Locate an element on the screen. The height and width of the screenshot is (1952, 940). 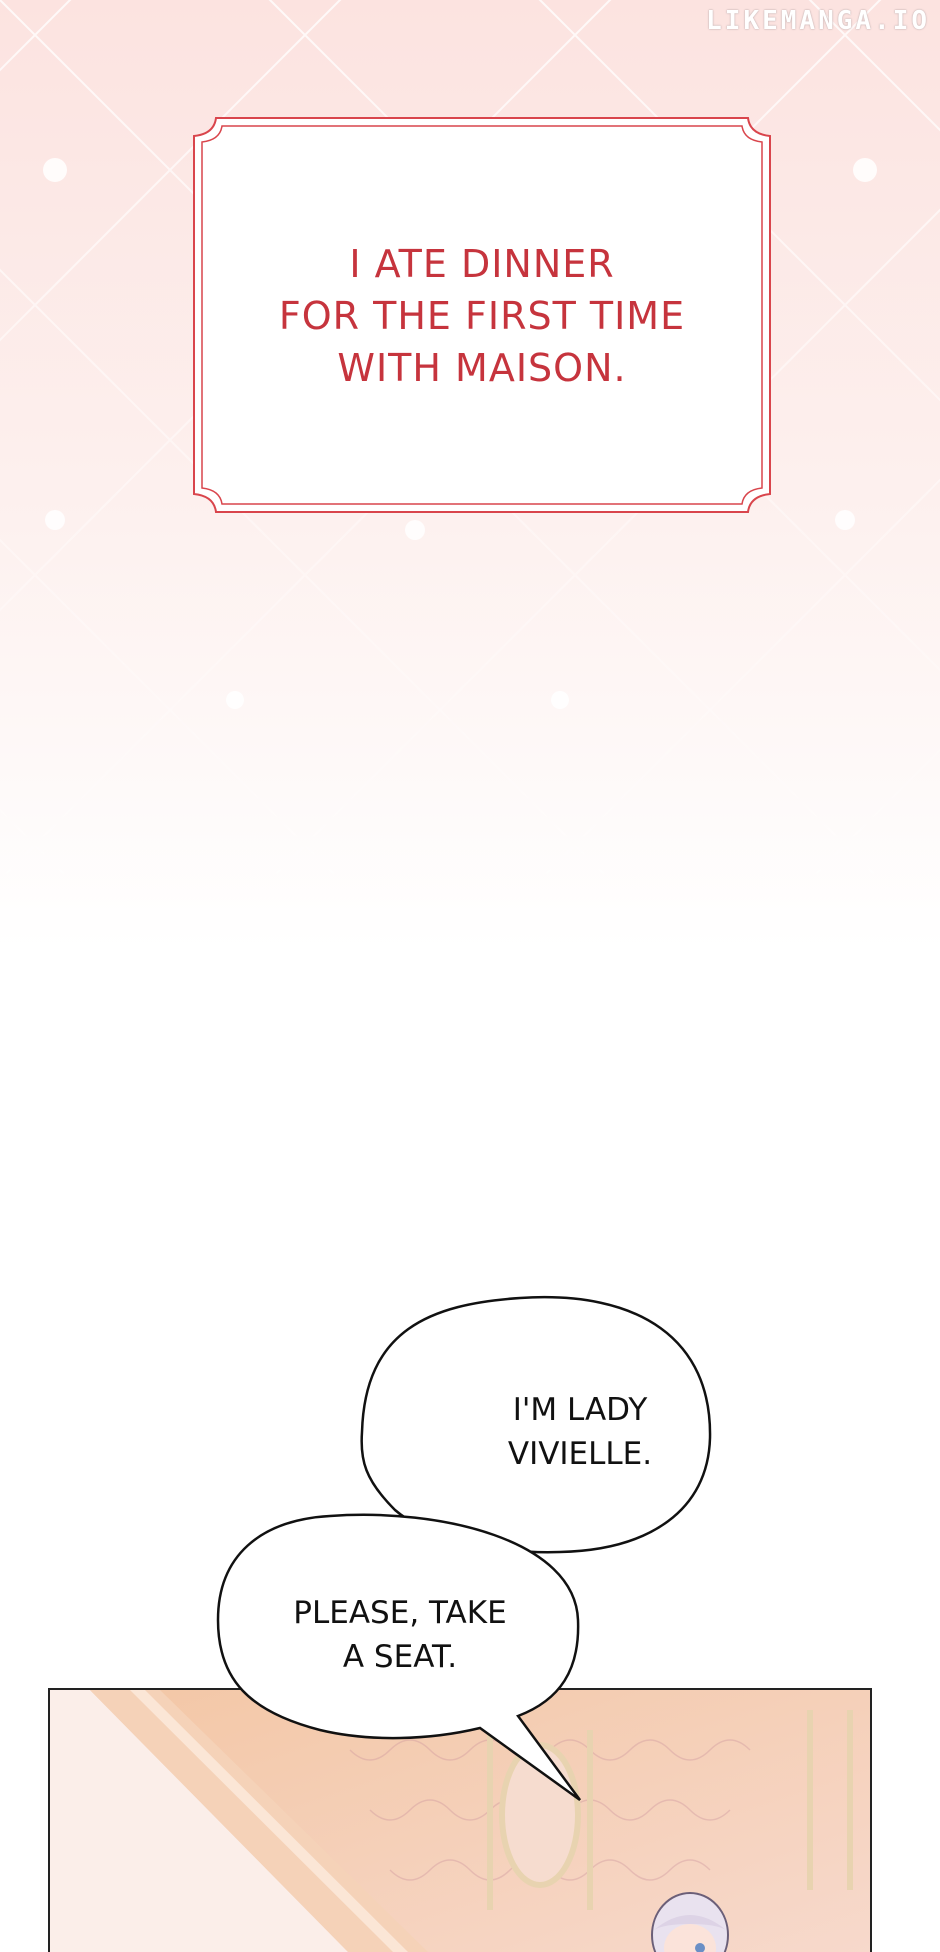
speech-line: PLEASE, TAKE is located at coordinates (400, 1613).